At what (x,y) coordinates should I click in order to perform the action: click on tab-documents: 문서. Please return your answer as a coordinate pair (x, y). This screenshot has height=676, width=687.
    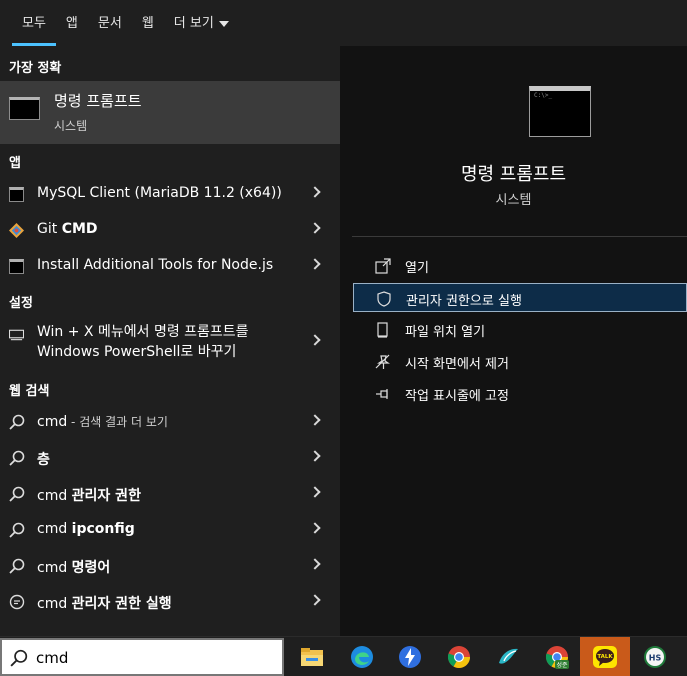
    Looking at the image, I should click on (110, 23).